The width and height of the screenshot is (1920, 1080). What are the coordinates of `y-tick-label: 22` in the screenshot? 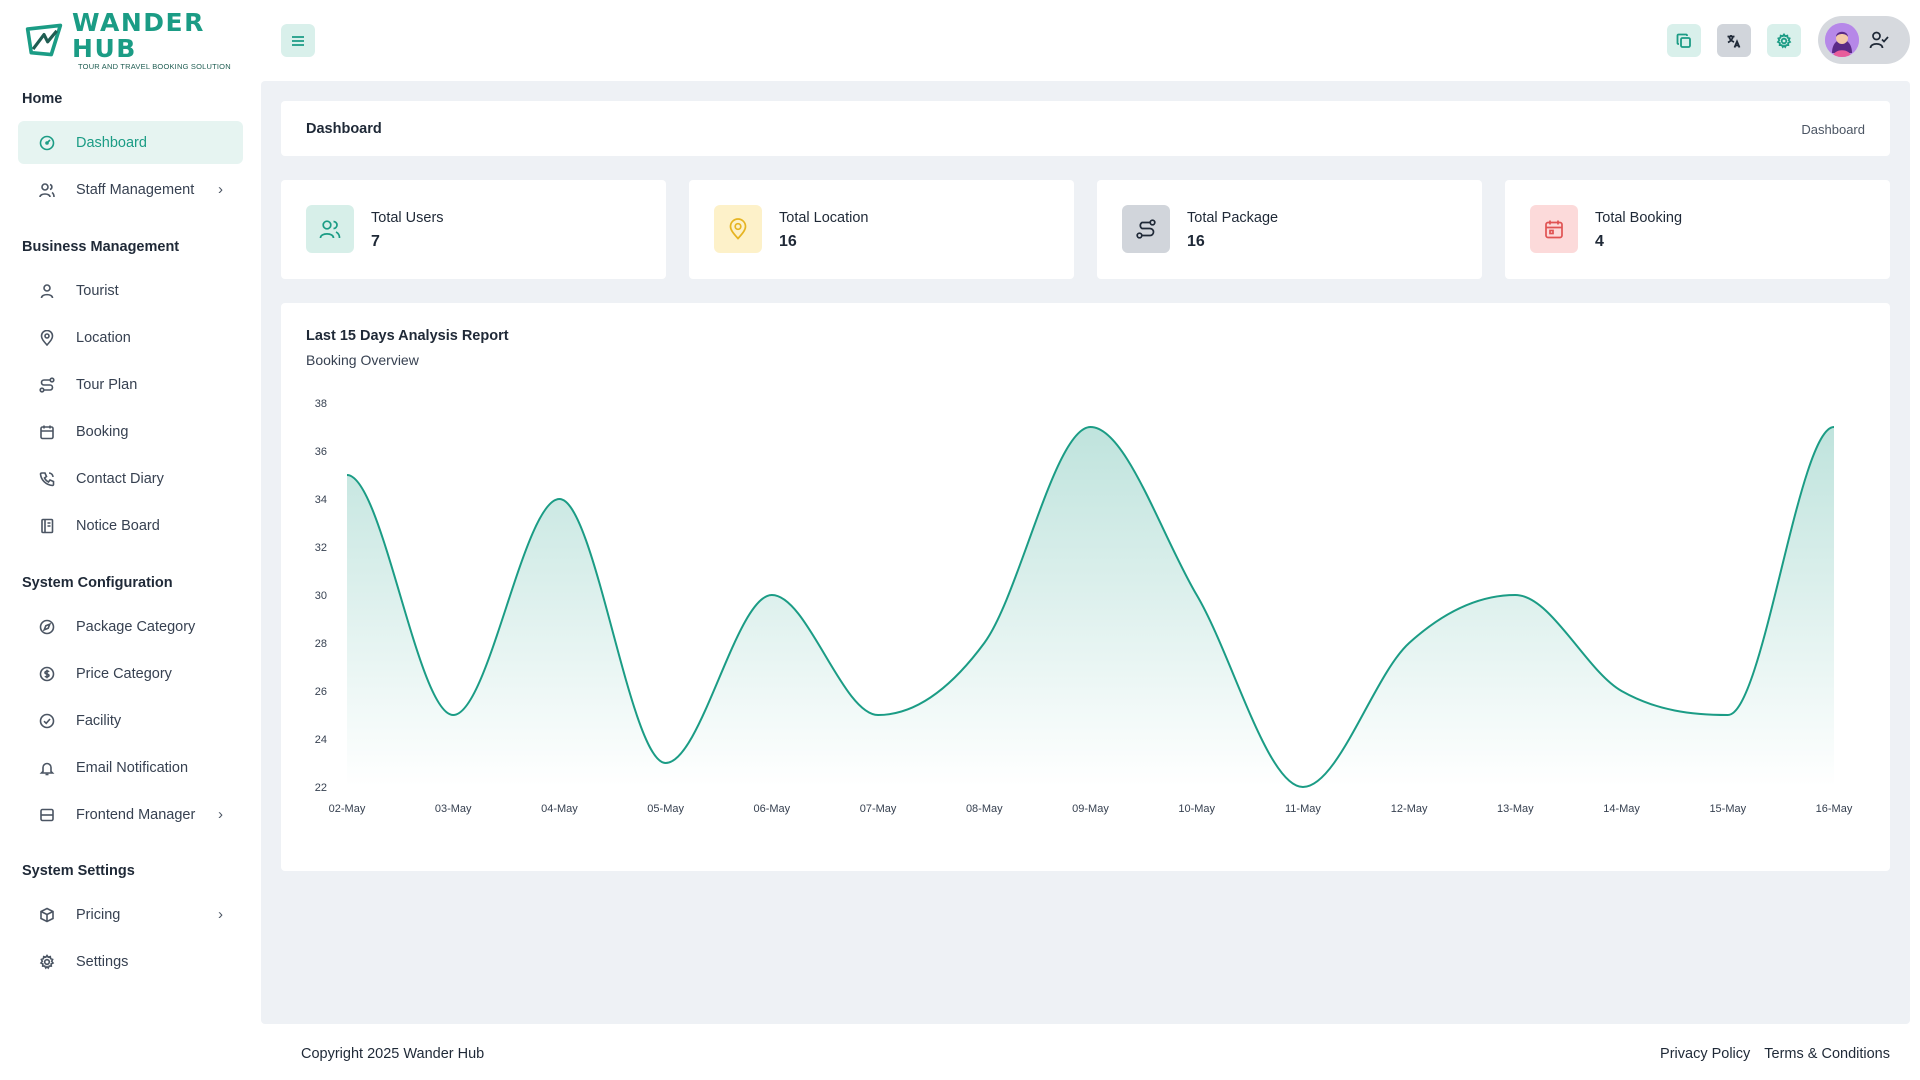 It's located at (321, 788).